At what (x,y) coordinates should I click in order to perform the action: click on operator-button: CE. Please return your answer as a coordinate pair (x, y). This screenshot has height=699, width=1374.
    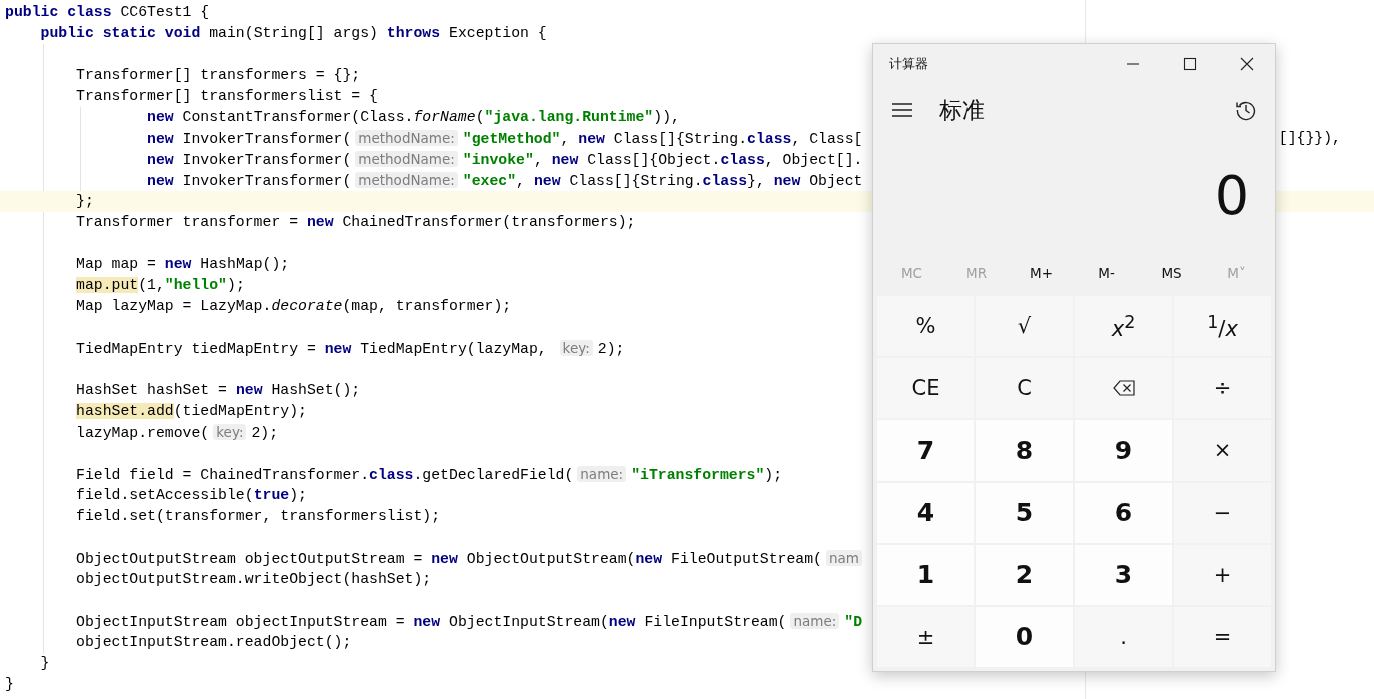
    Looking at the image, I should click on (925, 388).